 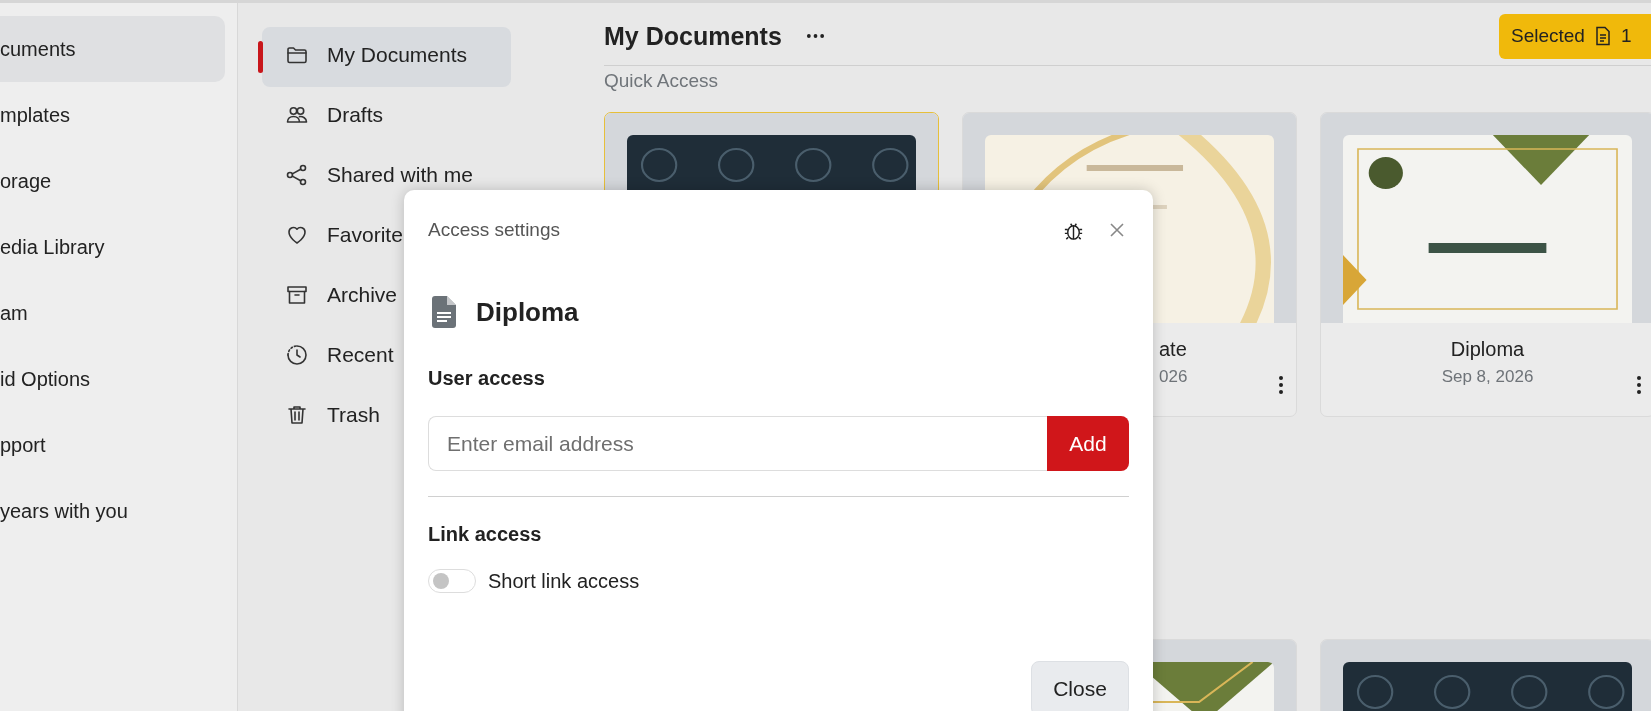 I want to click on document-name: Diploma, so click(x=527, y=312).